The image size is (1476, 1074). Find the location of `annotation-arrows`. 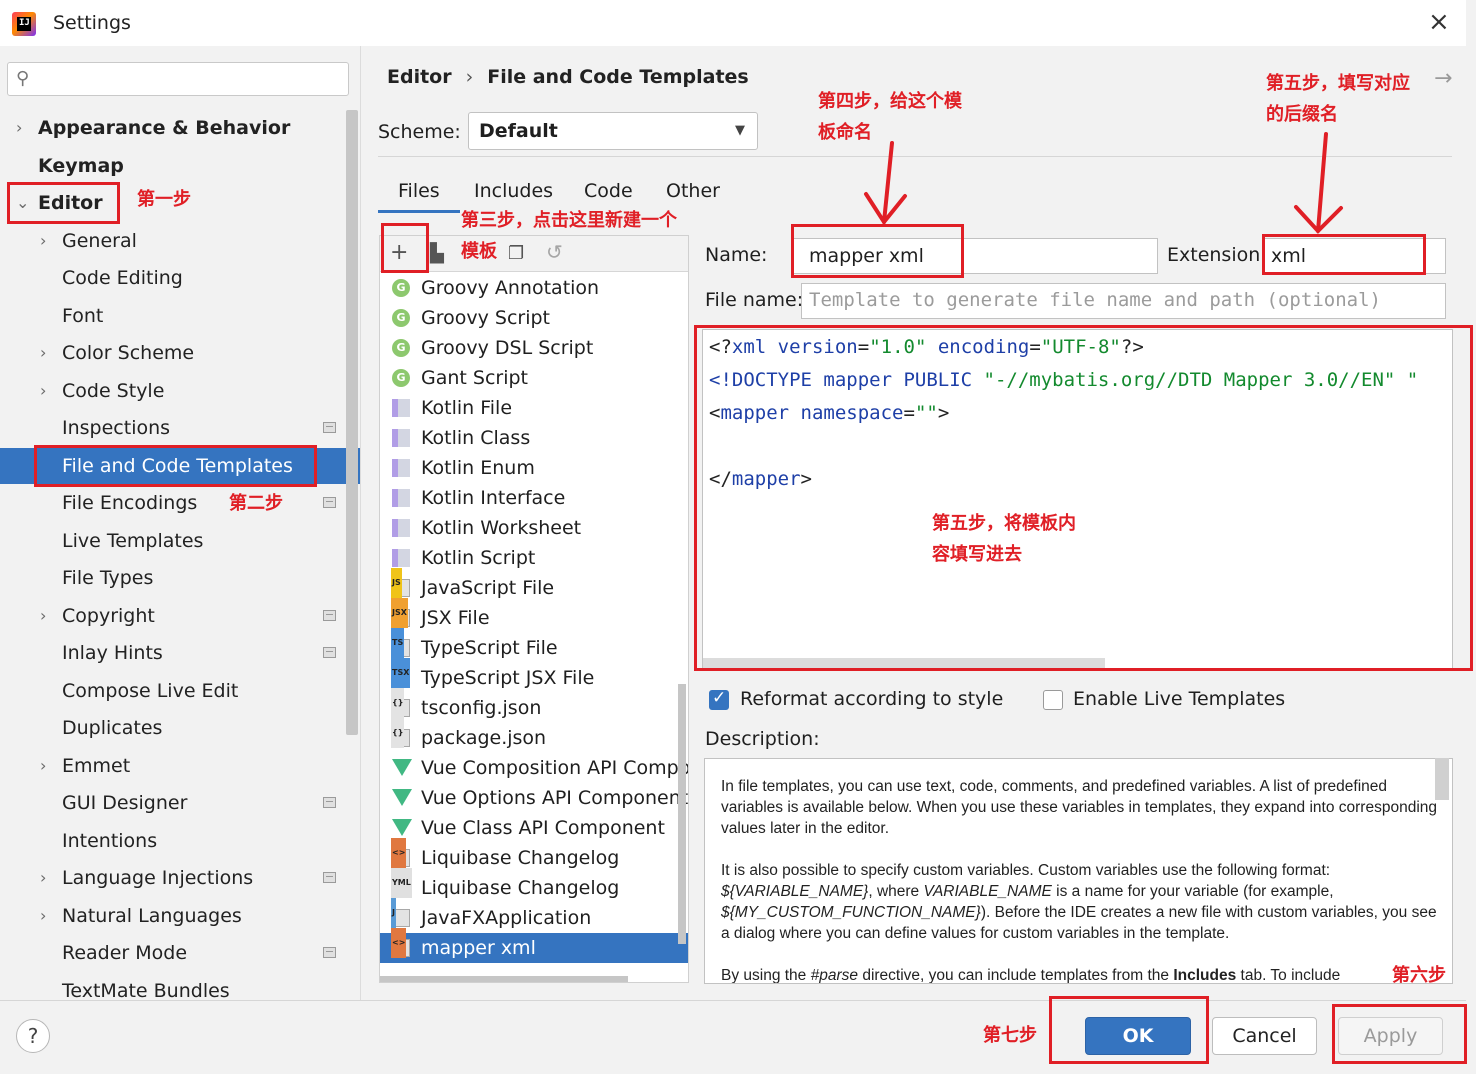

annotation-arrows is located at coordinates (1103, 183).